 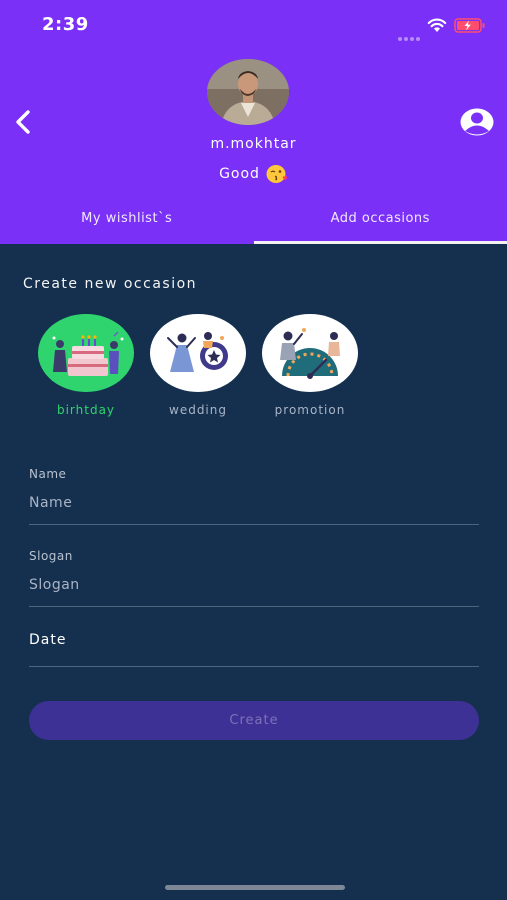 I want to click on status-text: Good, so click(x=239, y=174).